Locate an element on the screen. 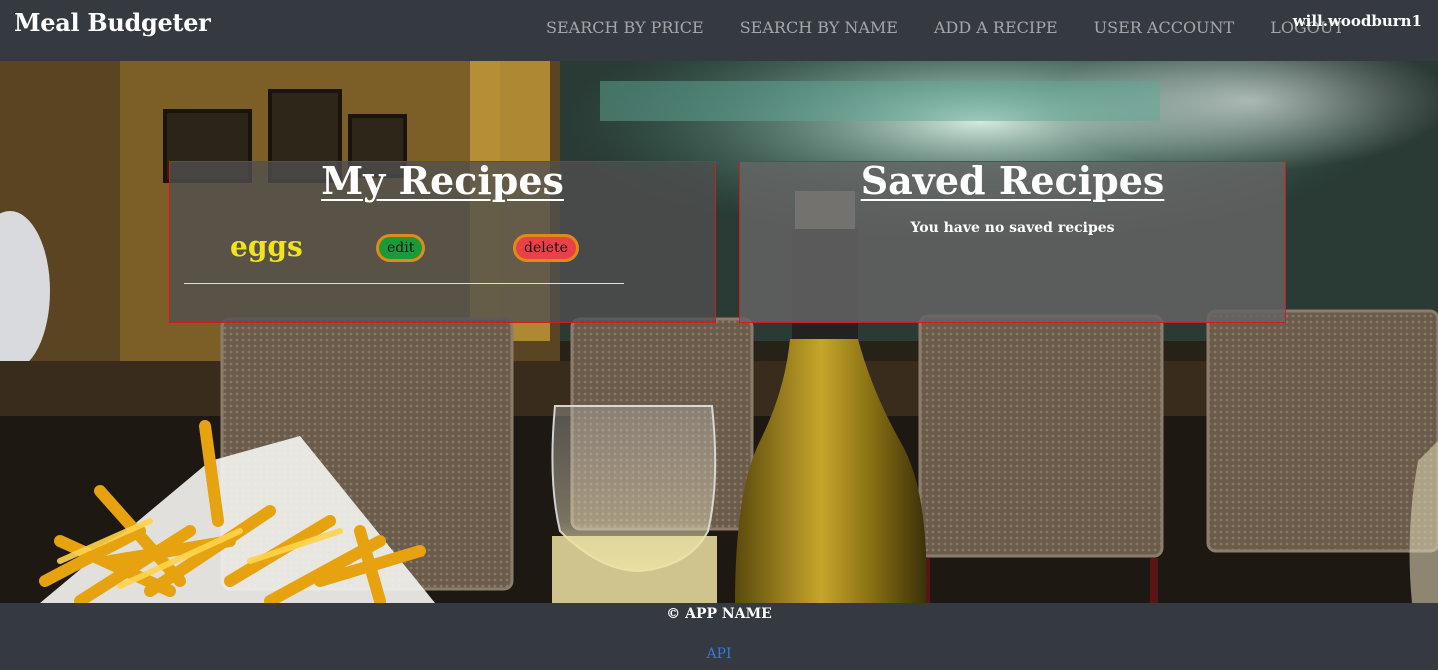 This screenshot has width=1438, height=670. my-recipes-panel: My Recipes eggs edit delete is located at coordinates (442, 240).